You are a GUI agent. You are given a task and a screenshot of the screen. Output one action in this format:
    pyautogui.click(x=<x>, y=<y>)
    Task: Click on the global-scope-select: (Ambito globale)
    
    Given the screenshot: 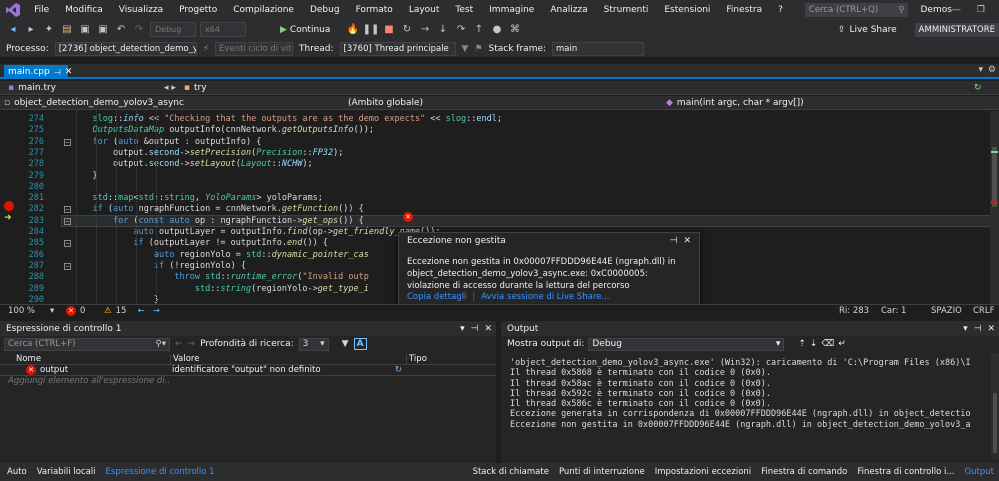 What is the action you would take?
    pyautogui.click(x=499, y=103)
    